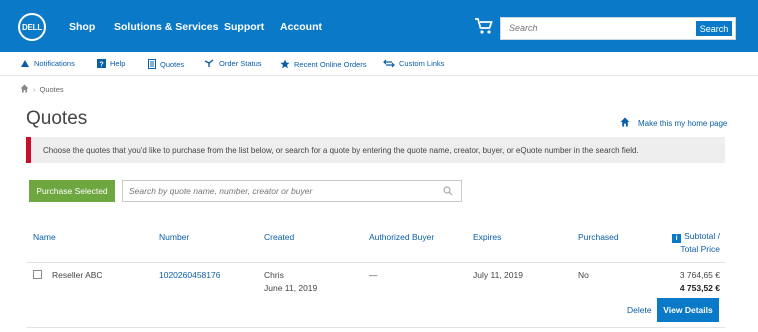  What do you see at coordinates (373, 275) in the screenshot?
I see `quote-authorized-buyer: —` at bounding box center [373, 275].